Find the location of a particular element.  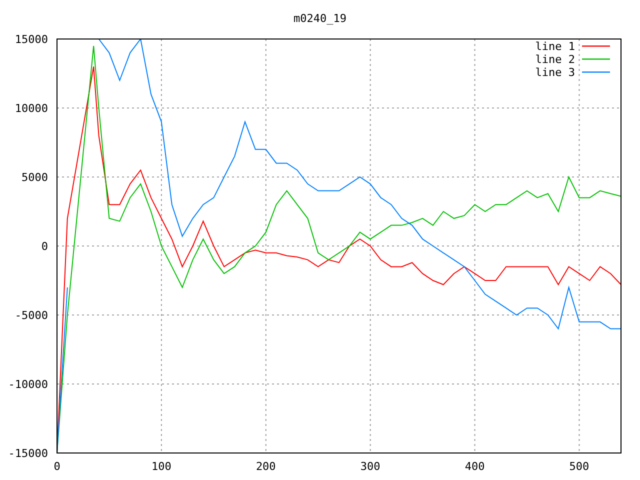

y-tick-label: 10000 is located at coordinates (31, 108).